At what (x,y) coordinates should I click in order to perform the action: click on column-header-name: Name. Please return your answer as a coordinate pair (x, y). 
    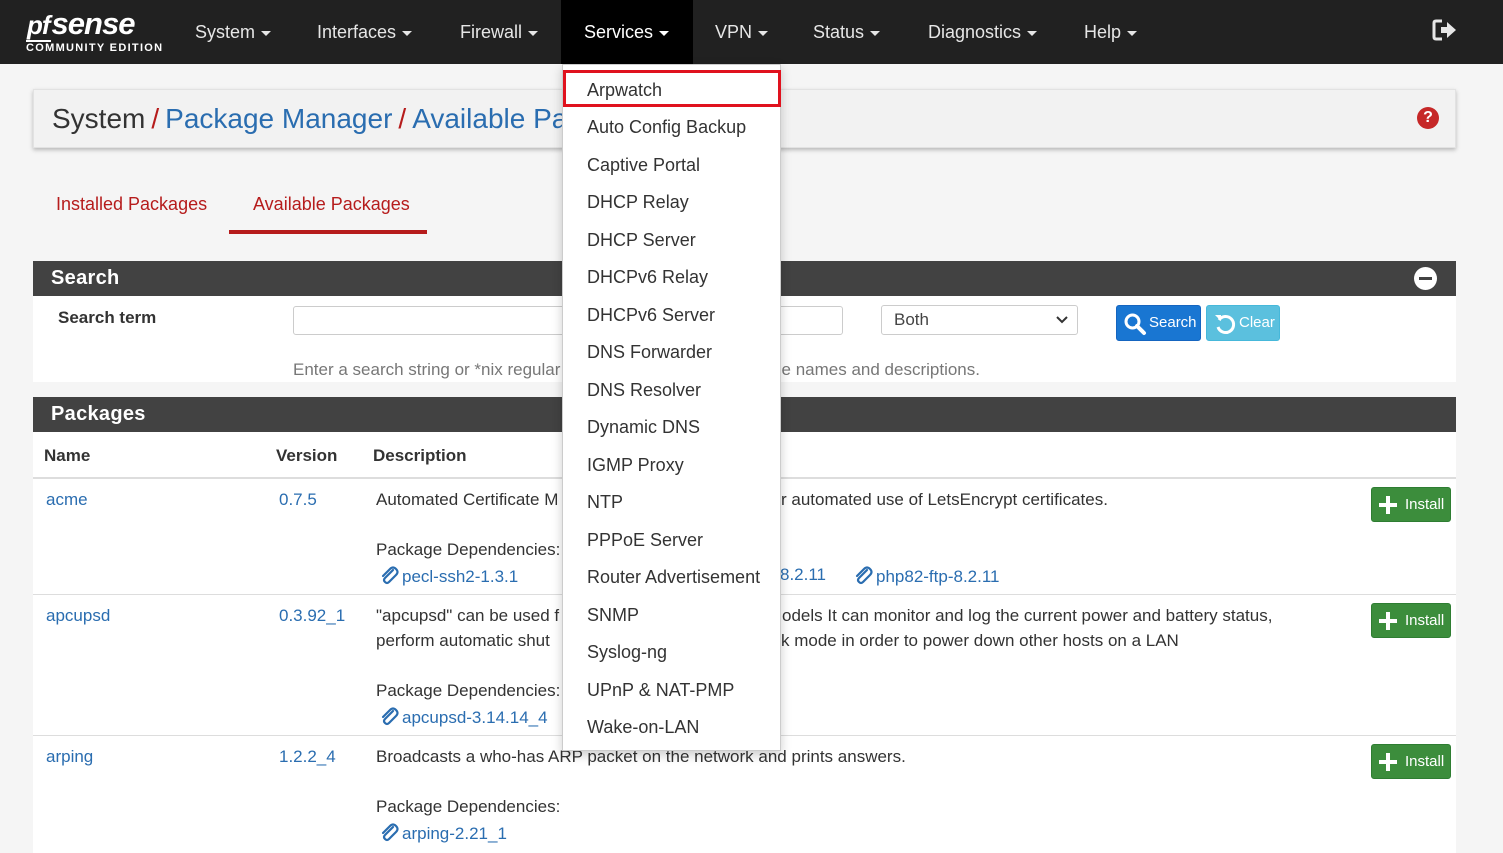
    Looking at the image, I should click on (67, 456).